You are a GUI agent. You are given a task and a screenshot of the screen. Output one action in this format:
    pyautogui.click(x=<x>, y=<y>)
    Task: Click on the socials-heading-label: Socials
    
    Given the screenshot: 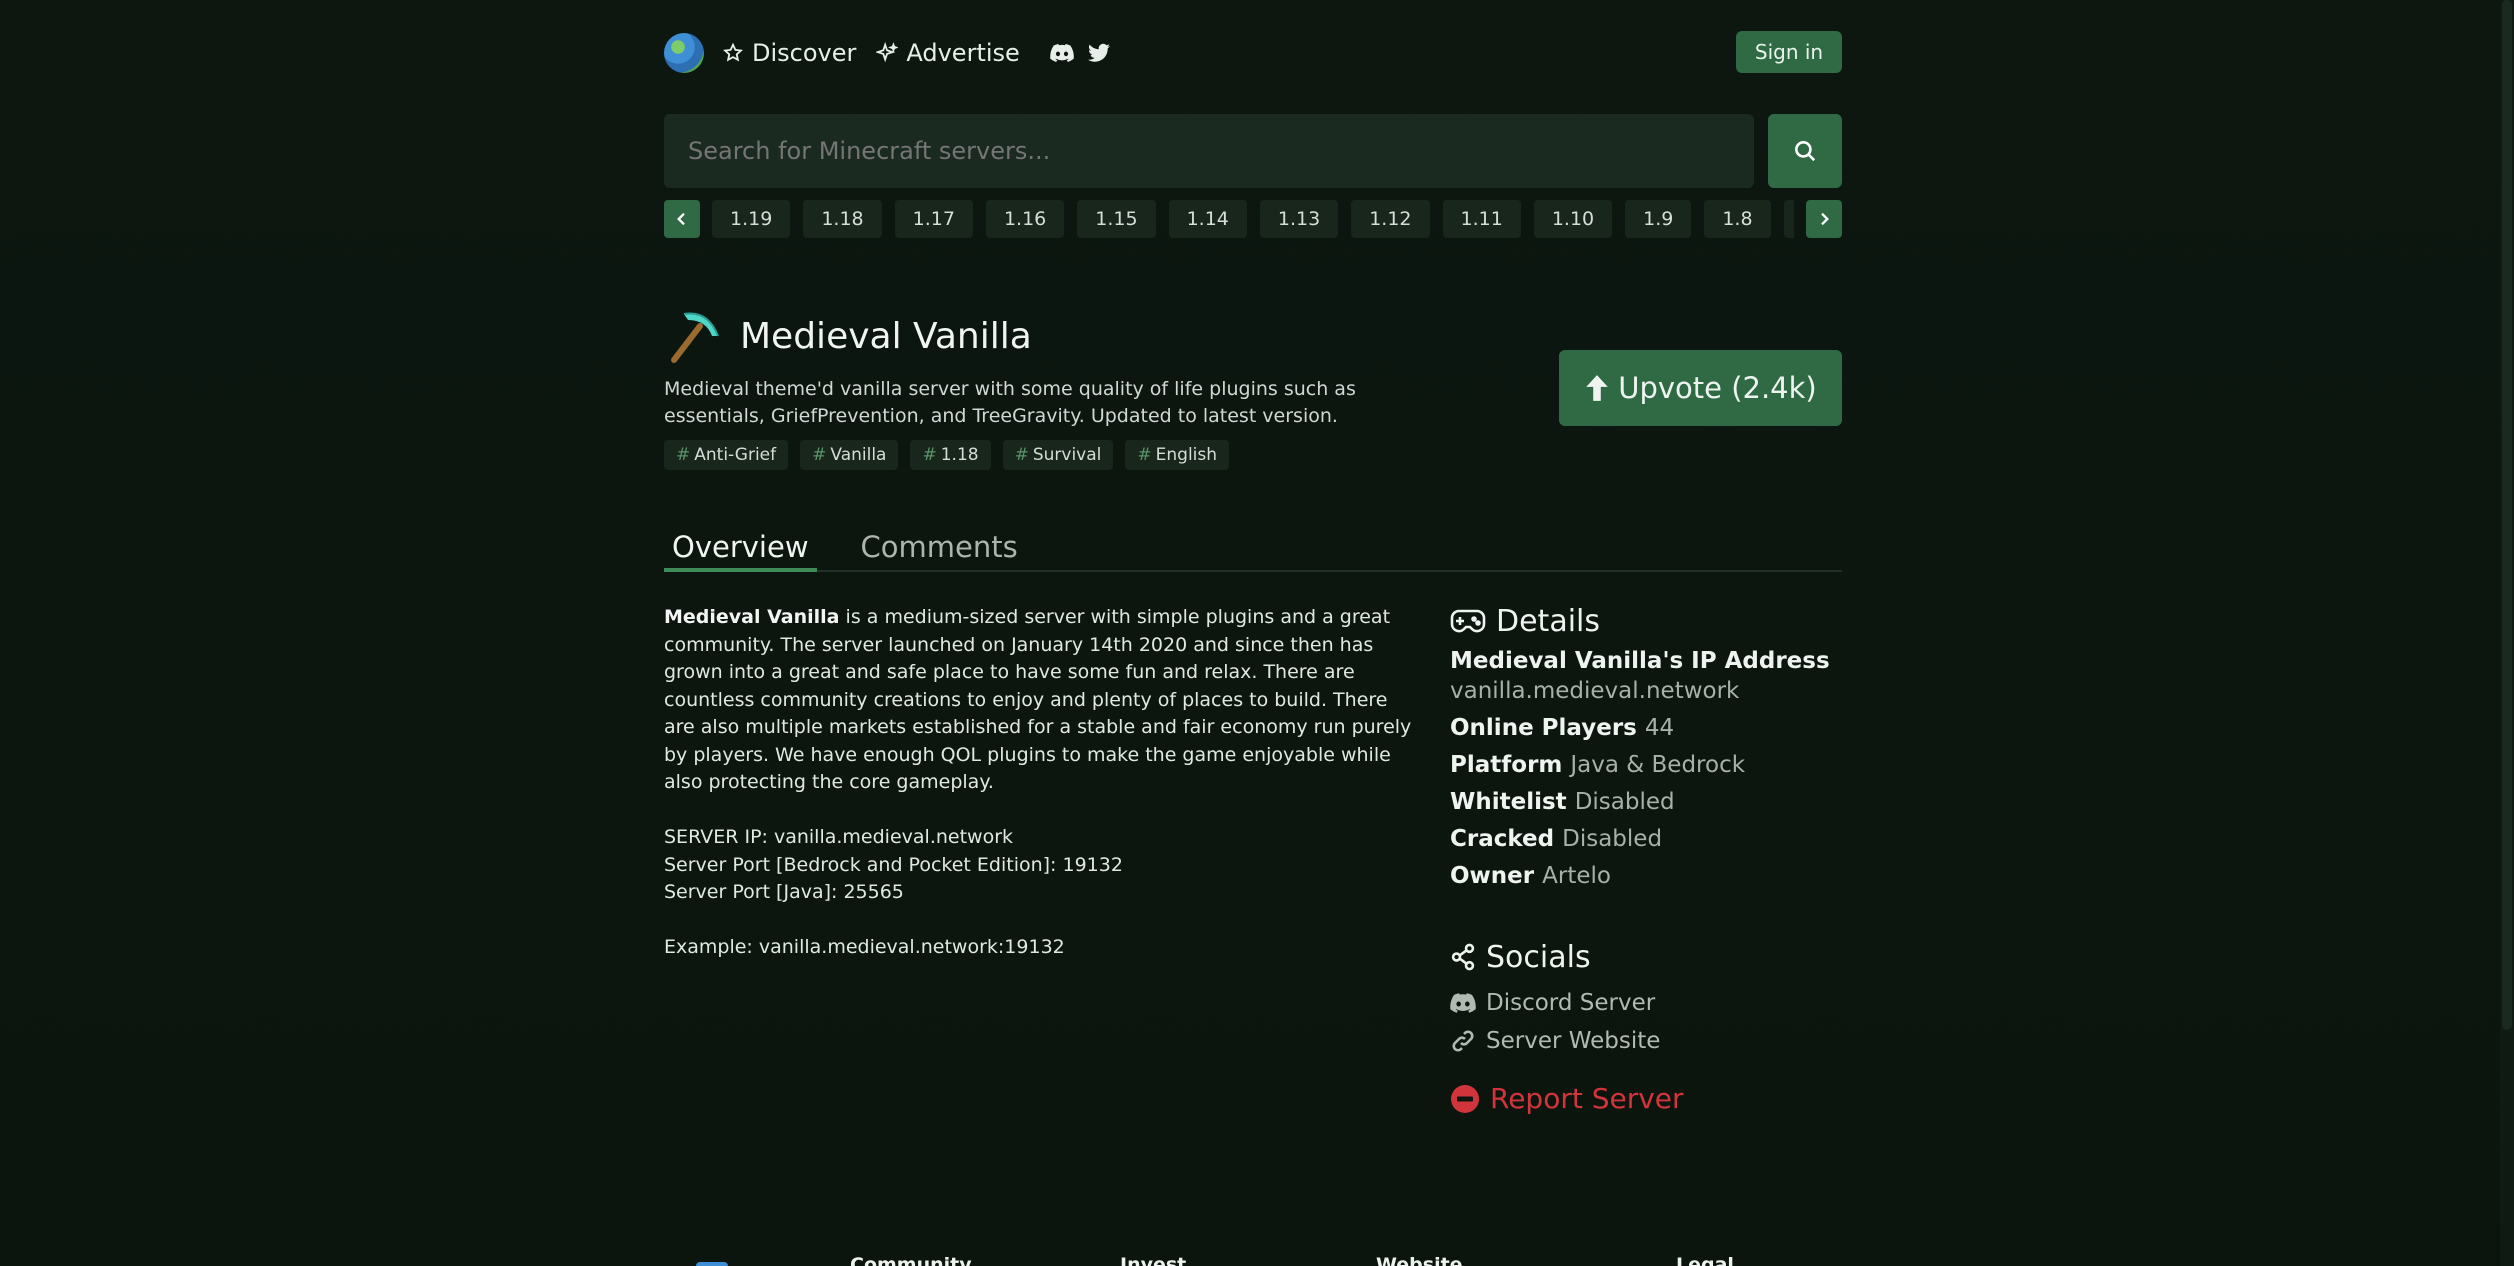 What is the action you would take?
    pyautogui.click(x=1538, y=957)
    